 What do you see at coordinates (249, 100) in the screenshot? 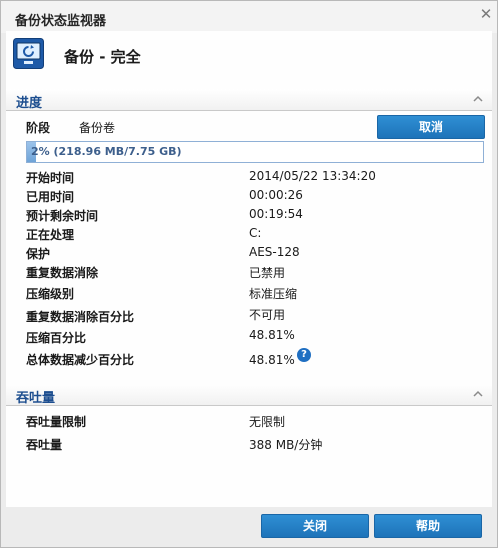
I see `progress-section-header: 进度` at bounding box center [249, 100].